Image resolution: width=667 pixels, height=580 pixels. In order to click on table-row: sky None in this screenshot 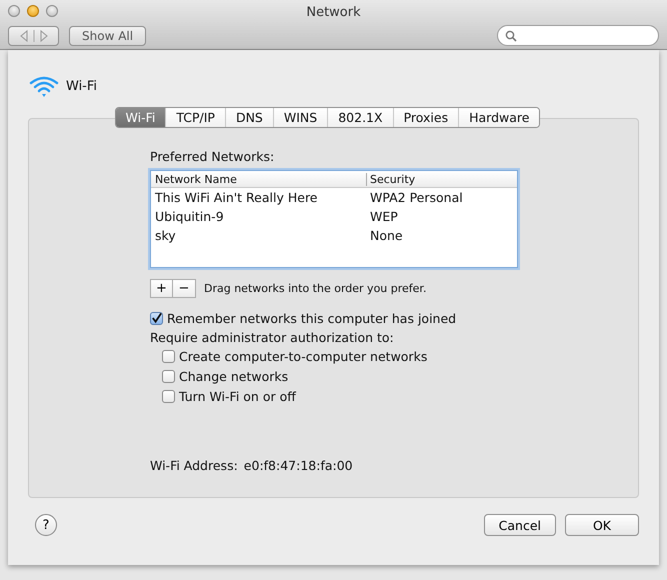, I will do `click(334, 235)`.